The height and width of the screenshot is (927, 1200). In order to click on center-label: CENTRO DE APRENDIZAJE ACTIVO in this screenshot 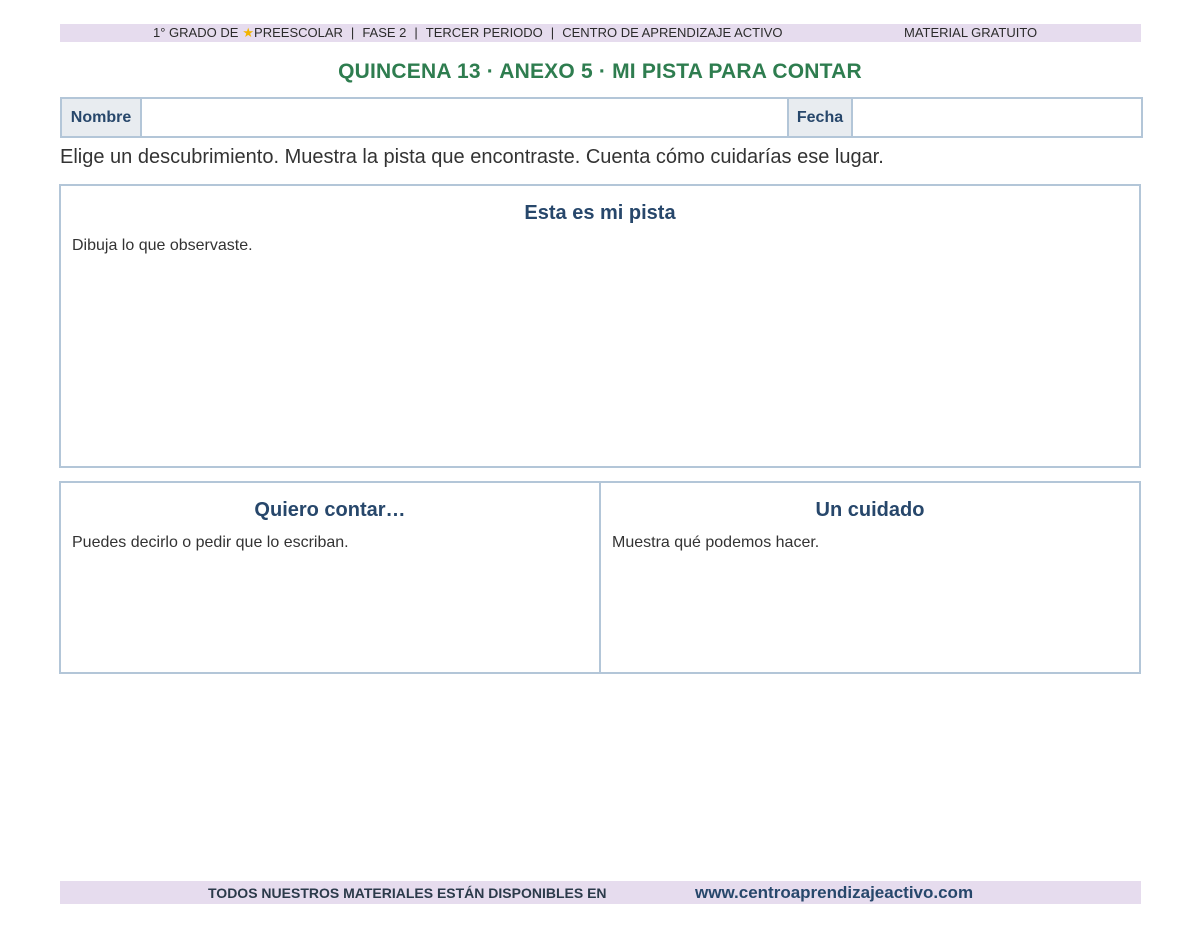, I will do `click(672, 32)`.